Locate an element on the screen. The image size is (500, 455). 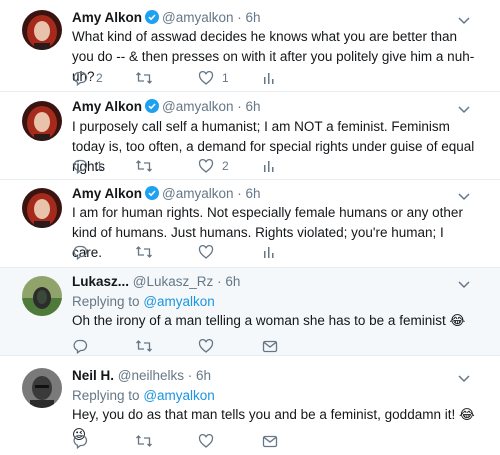
tweet-header: Neil H. @neilhelks · 6h is located at coordinates (141, 376).